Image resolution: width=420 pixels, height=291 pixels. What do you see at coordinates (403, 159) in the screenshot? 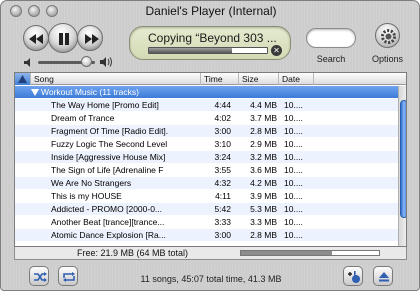
I see `scrollbar-thumb` at bounding box center [403, 159].